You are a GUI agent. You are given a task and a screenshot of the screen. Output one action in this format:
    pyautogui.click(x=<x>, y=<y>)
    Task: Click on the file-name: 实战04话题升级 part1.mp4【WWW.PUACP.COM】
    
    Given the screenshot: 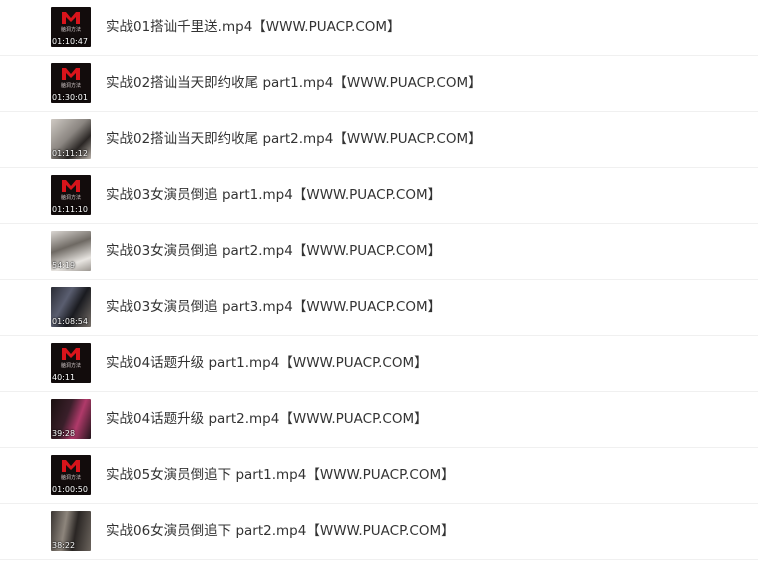 What is the action you would take?
    pyautogui.click(x=267, y=363)
    